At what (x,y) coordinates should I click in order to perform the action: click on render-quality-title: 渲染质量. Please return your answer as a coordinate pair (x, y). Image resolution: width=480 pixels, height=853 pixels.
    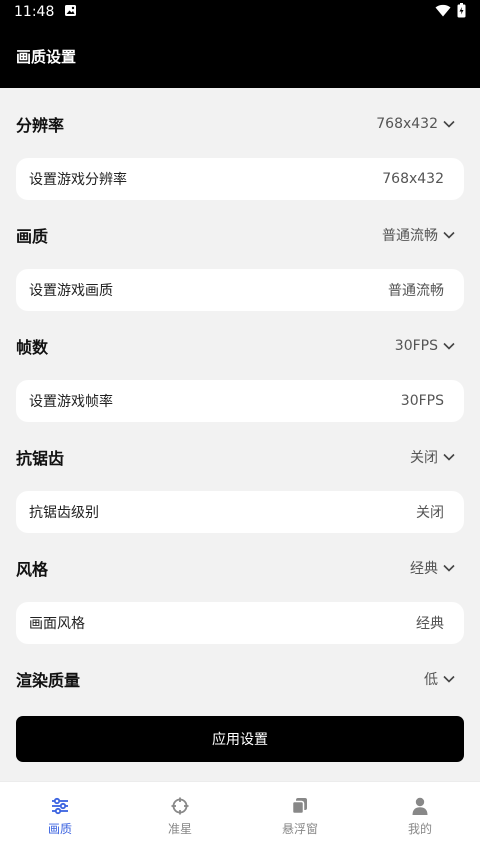
    Looking at the image, I should click on (48, 680).